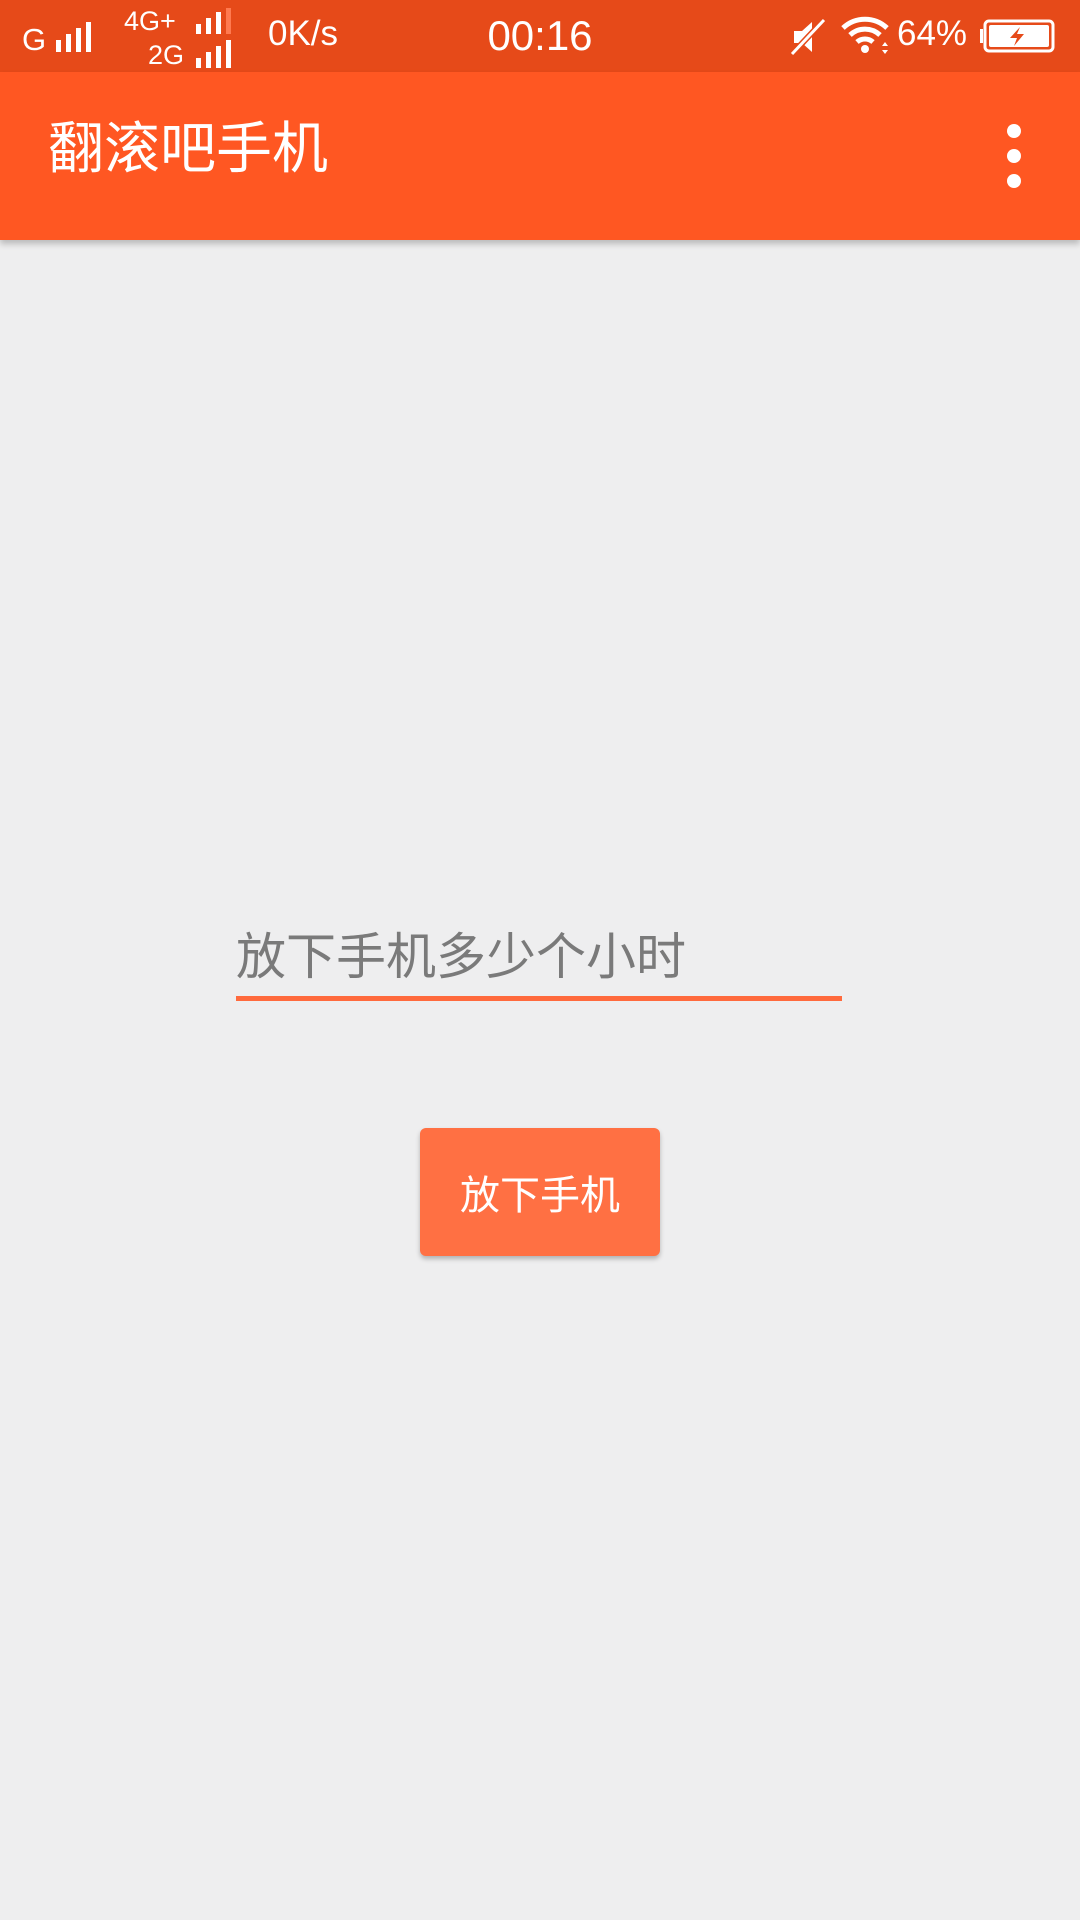  I want to click on put-down-phone-button: 放下手机, so click(540, 1192).